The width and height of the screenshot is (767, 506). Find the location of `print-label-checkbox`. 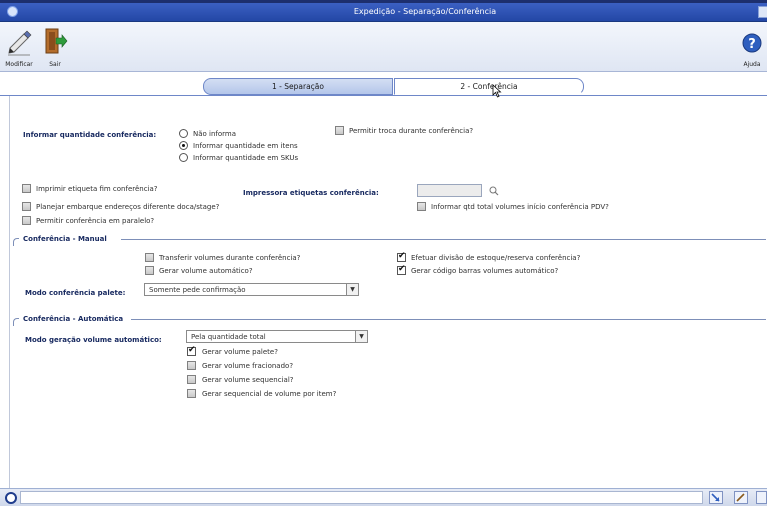

print-label-checkbox is located at coordinates (26, 188).